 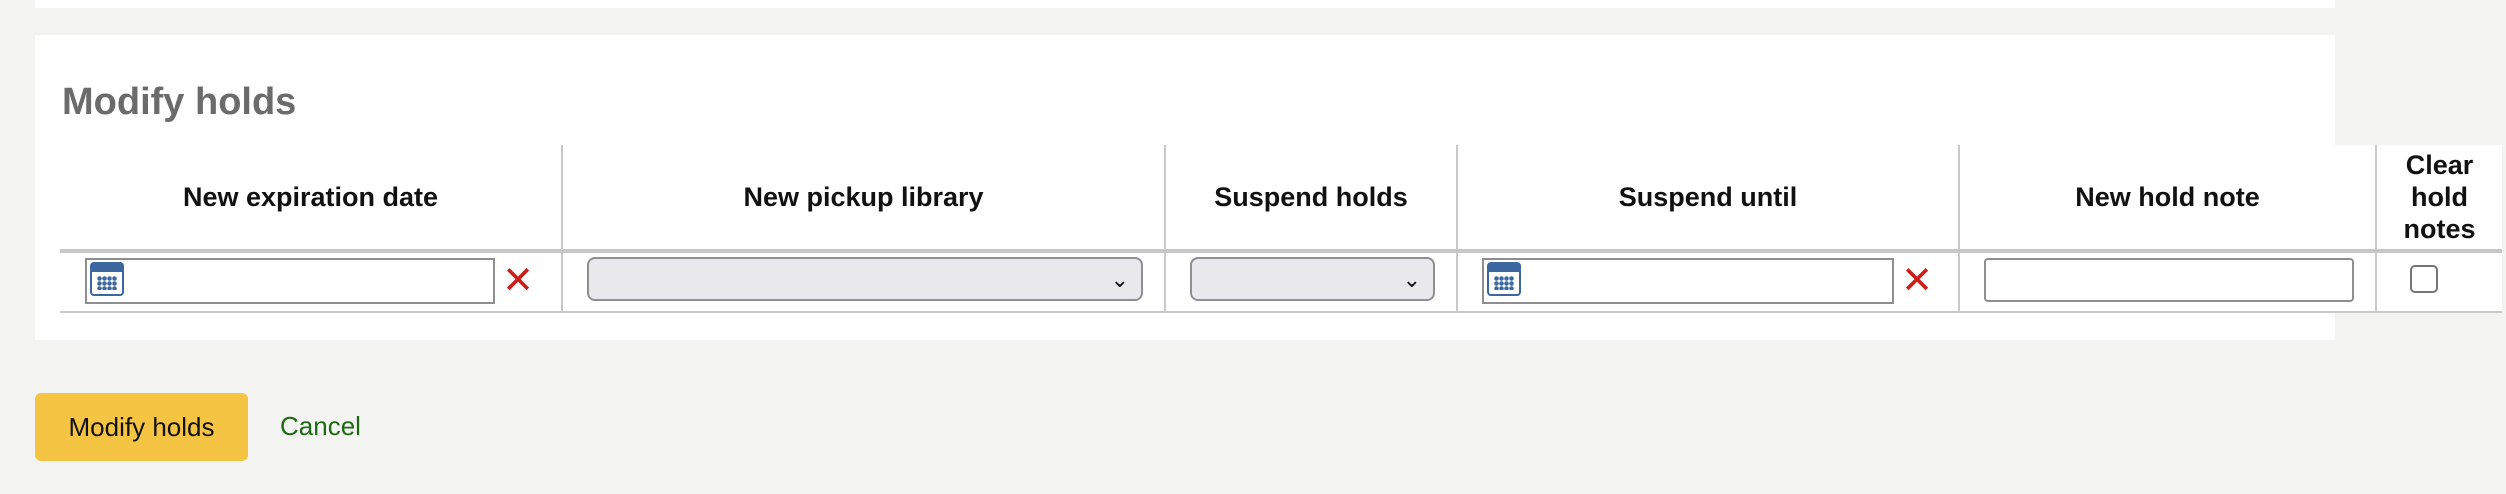 What do you see at coordinates (865, 279) in the screenshot?
I see `pickup-library-select: ⌄` at bounding box center [865, 279].